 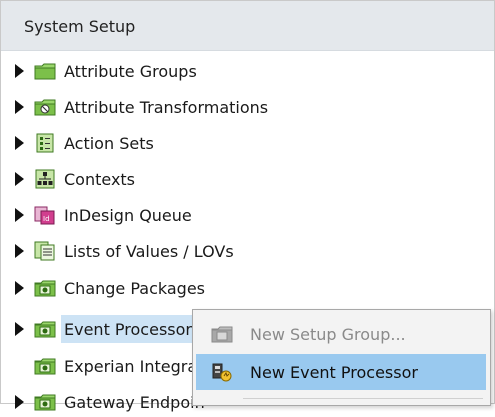 I want to click on menu-item-new-event-processor: New Event Processor, so click(x=341, y=372).